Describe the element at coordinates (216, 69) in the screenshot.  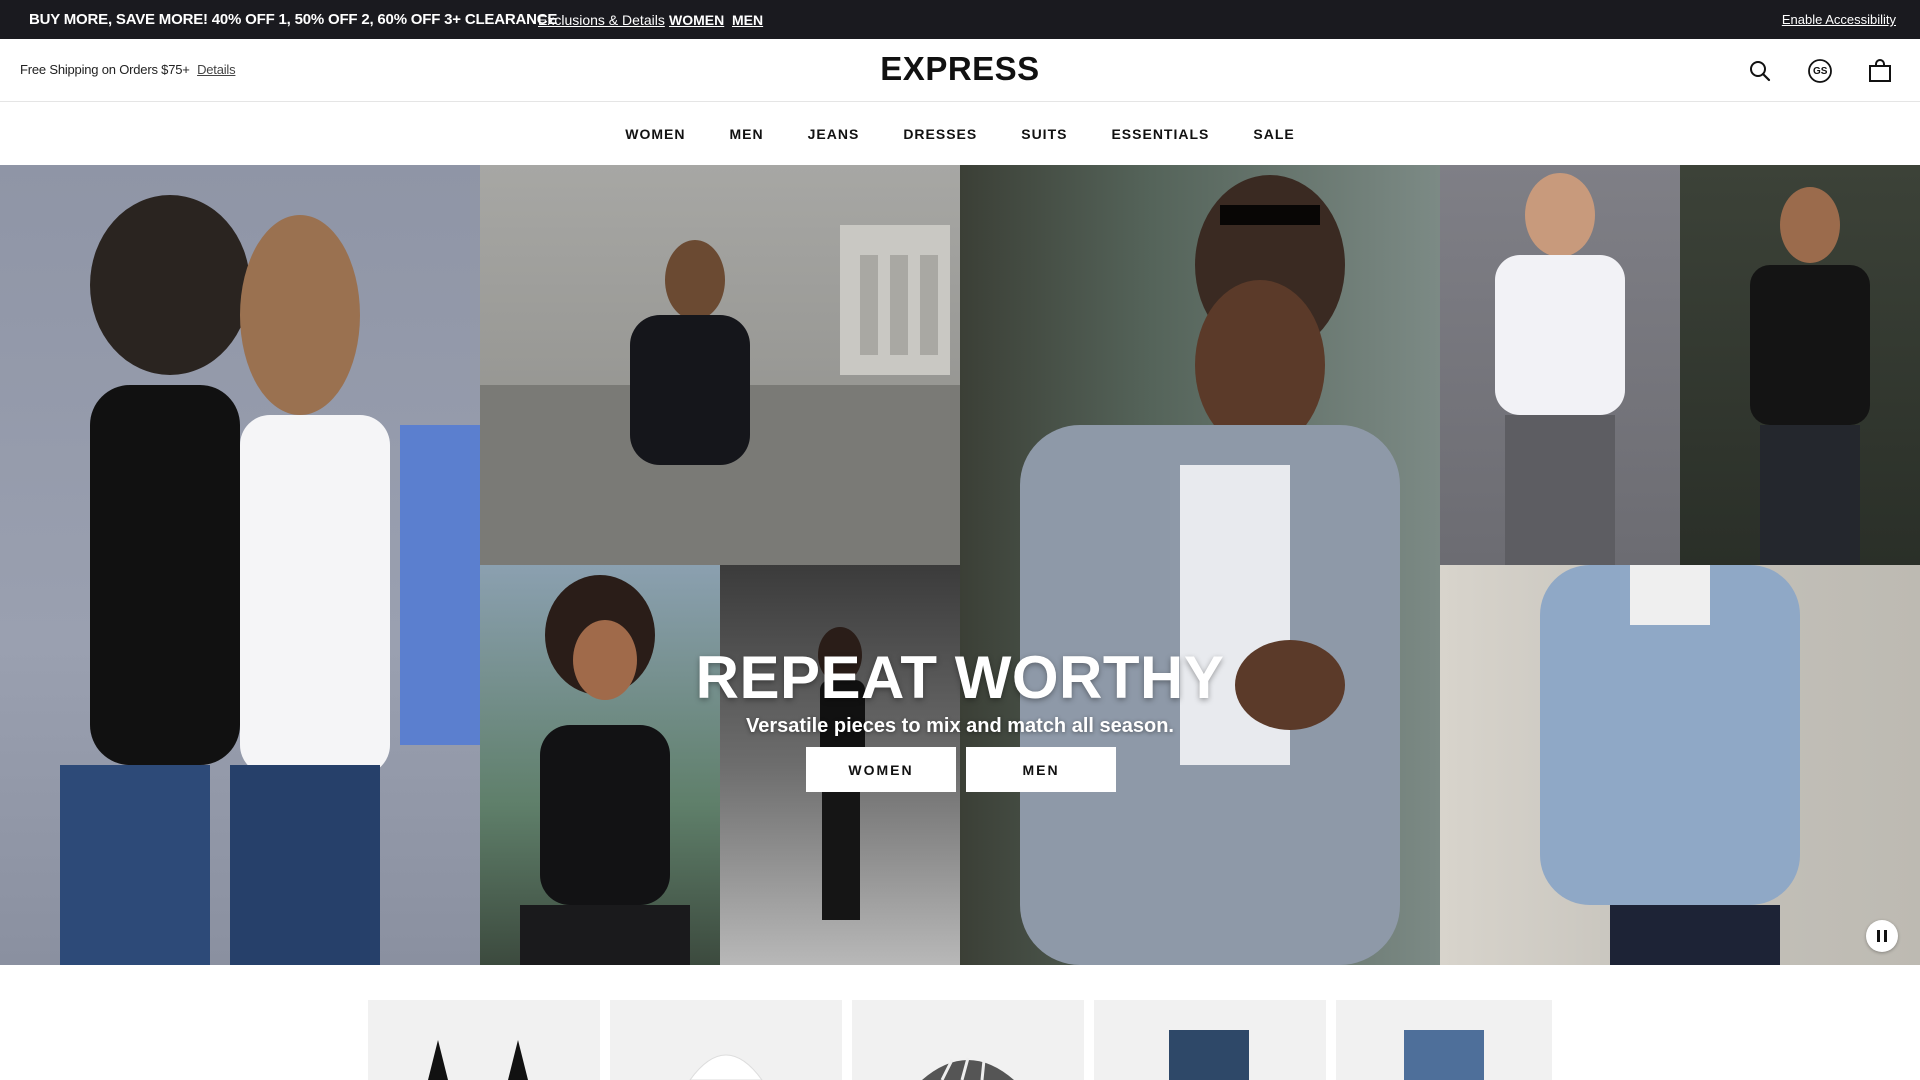
I see `shipping-details-link: Details` at that location.